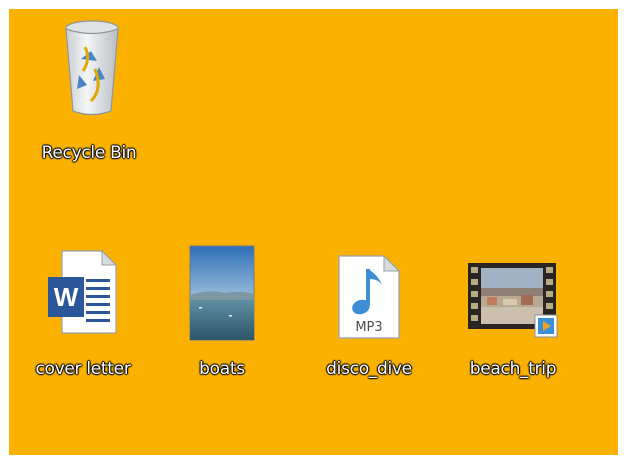 This screenshot has height=465, width=627. I want to click on video-file-icon, so click(513, 300).